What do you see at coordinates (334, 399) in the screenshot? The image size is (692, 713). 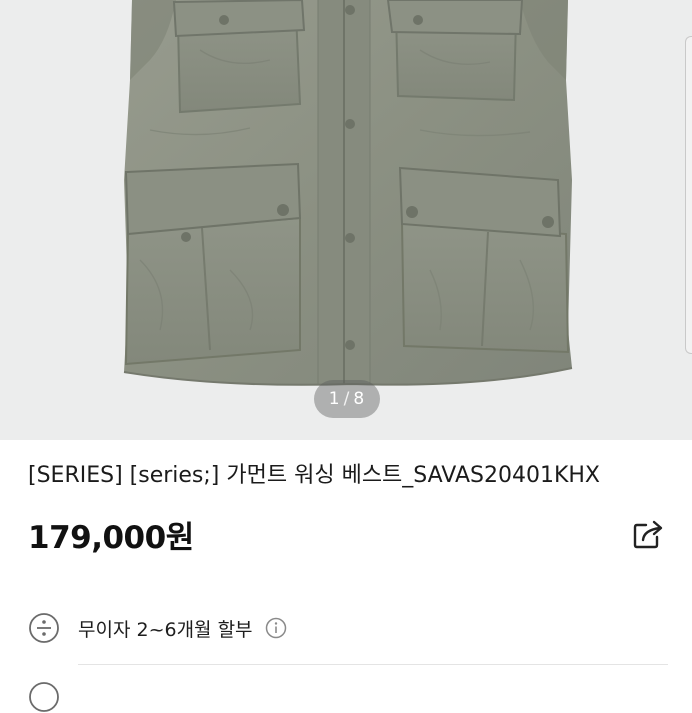 I see `image-counter-current: 1` at bounding box center [334, 399].